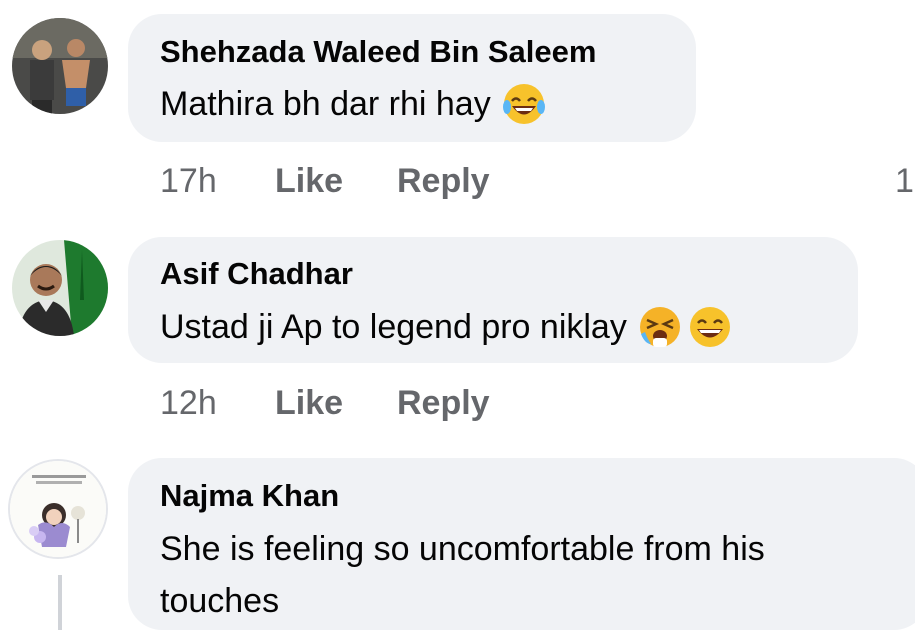 This screenshot has width=915, height=630. What do you see at coordinates (510, 406) in the screenshot?
I see `comment-actions: 12h Like Reply` at bounding box center [510, 406].